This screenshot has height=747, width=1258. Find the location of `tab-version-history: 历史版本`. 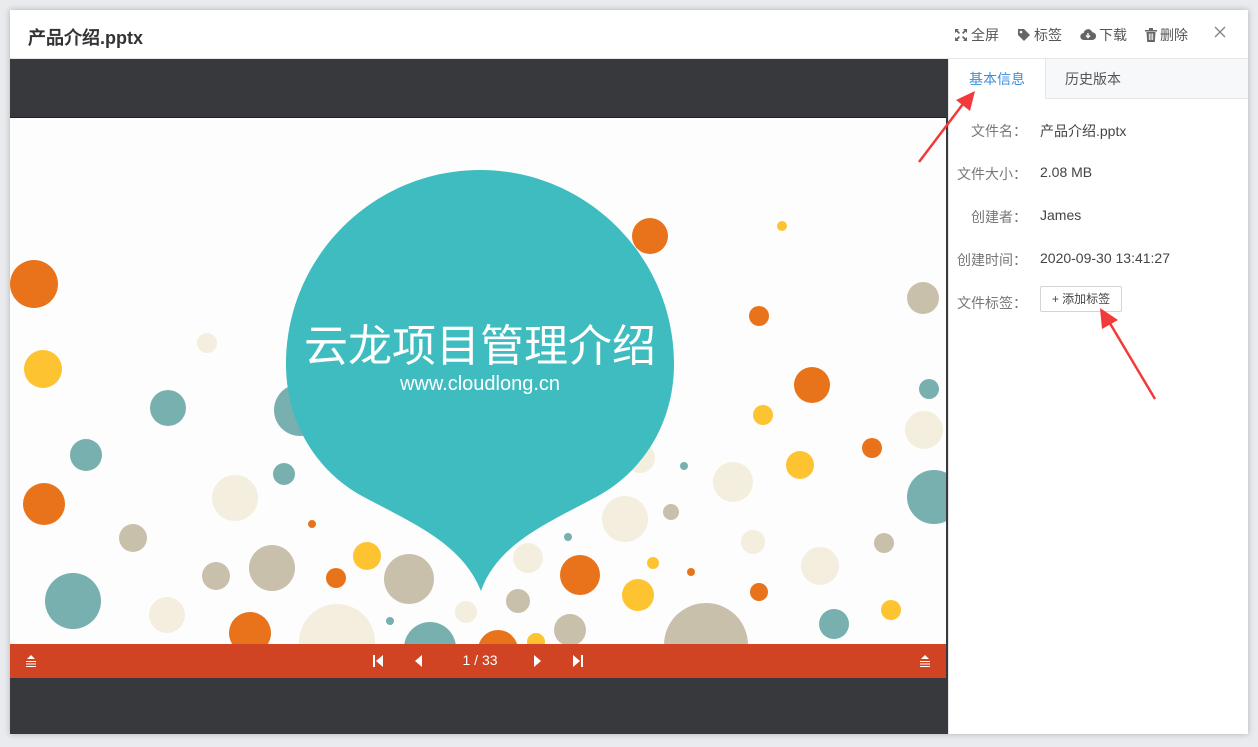

tab-version-history: 历史版本 is located at coordinates (1093, 78).